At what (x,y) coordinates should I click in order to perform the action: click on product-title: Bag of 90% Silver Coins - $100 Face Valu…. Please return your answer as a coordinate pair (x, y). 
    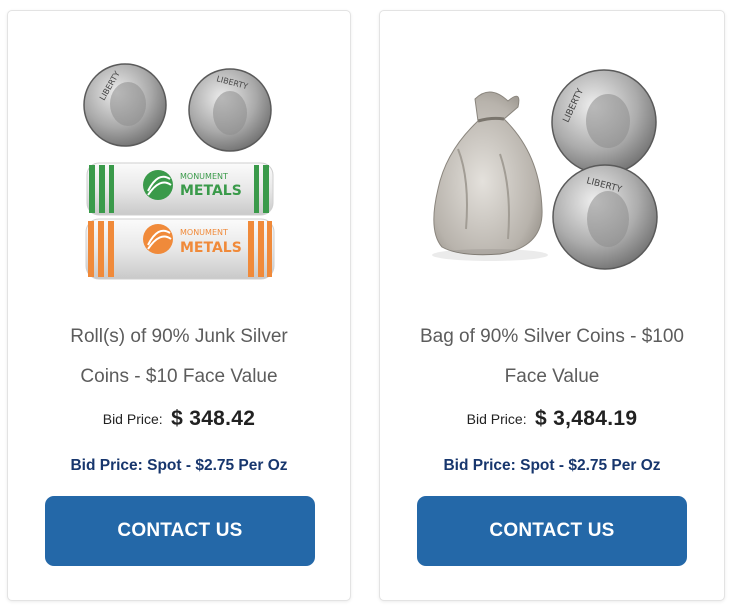
    Looking at the image, I should click on (552, 357).